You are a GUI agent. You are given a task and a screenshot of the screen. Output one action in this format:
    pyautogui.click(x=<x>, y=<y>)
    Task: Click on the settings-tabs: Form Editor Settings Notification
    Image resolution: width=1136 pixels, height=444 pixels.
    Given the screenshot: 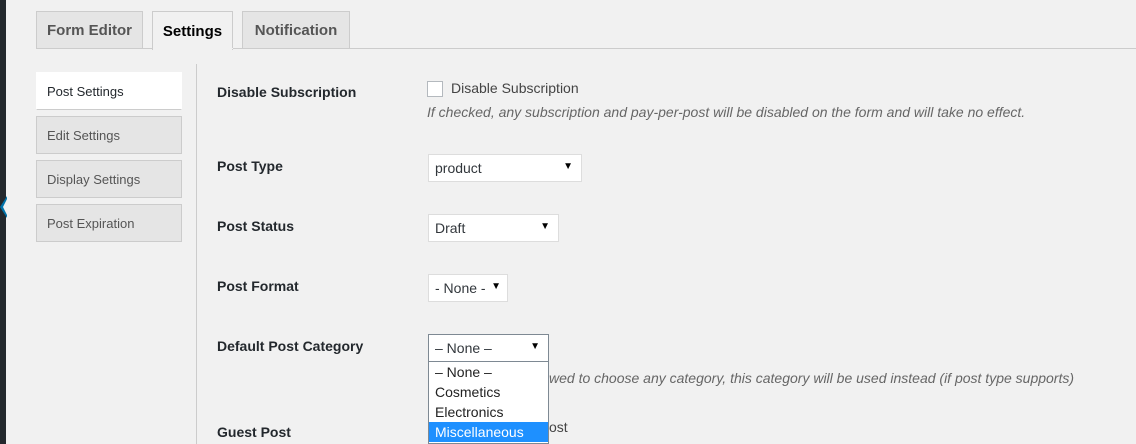 What is the action you would take?
    pyautogui.click(x=193, y=30)
    